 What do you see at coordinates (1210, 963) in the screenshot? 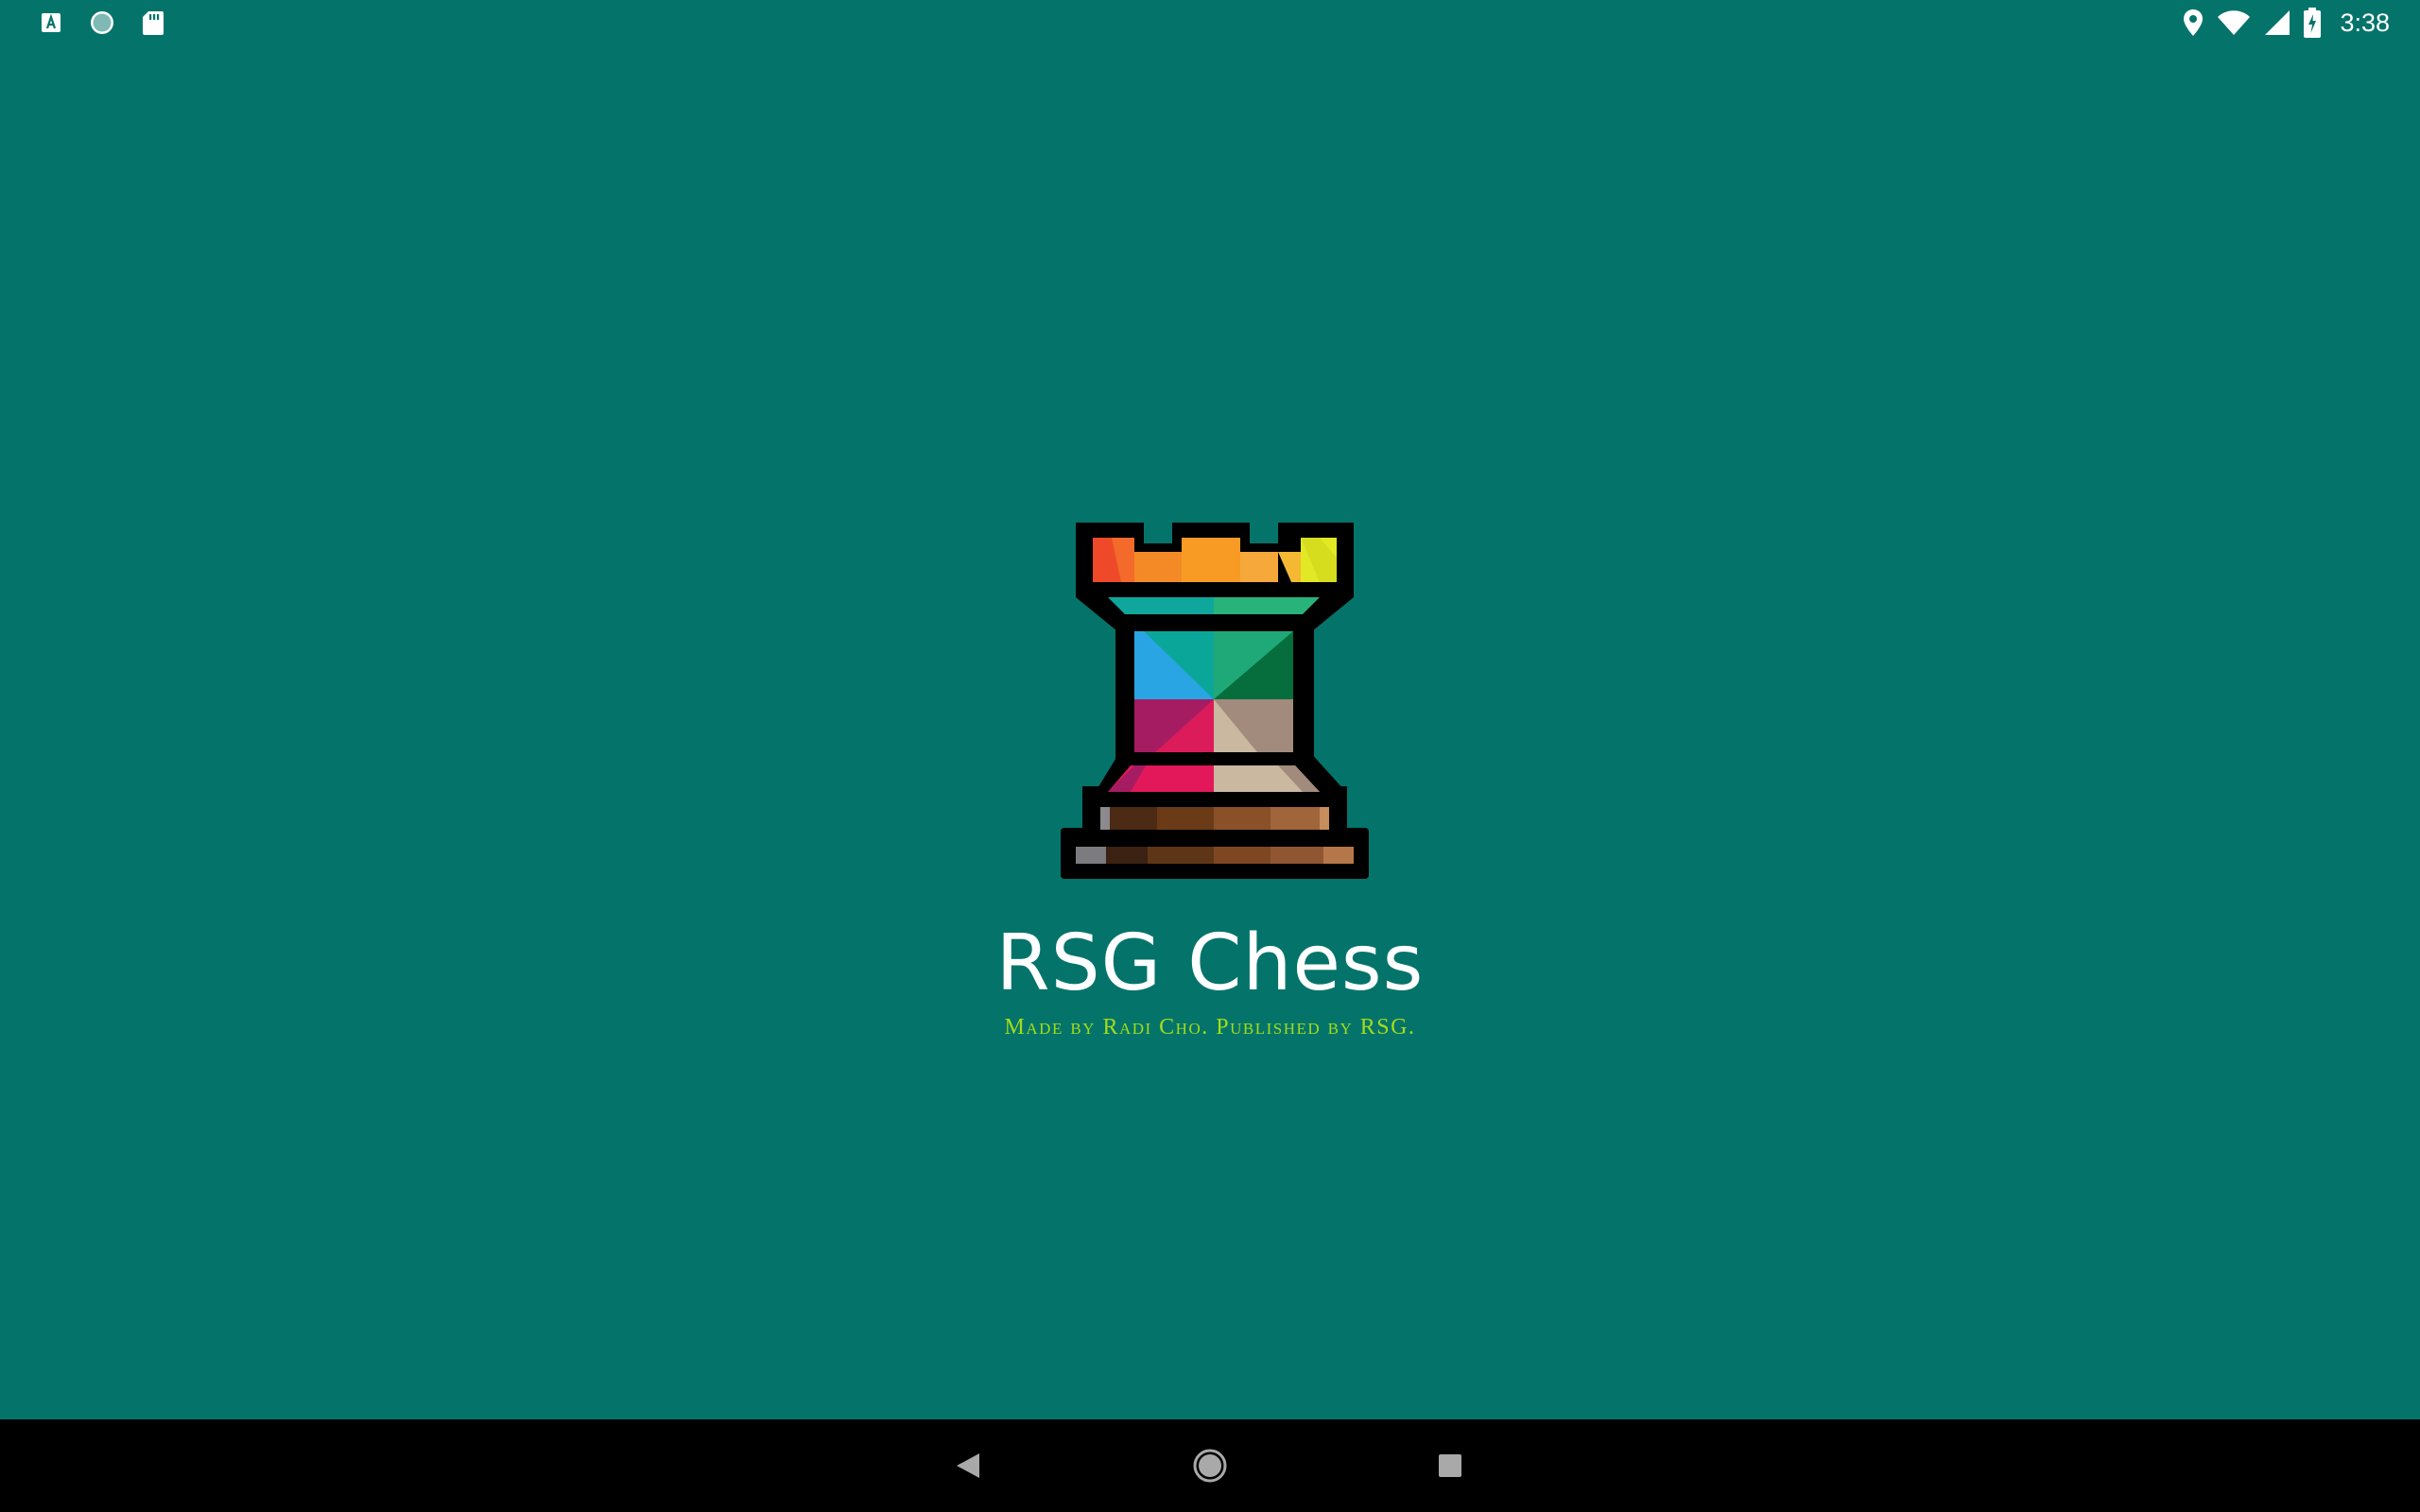
I see `app-title: RSG Chess` at bounding box center [1210, 963].